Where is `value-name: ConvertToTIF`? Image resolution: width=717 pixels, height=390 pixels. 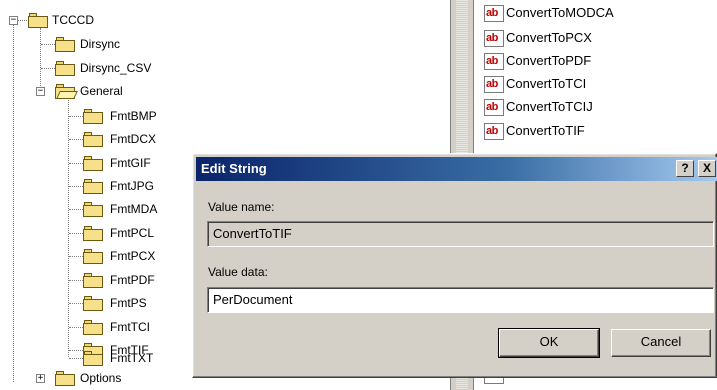
value-name: ConvertToTIF is located at coordinates (545, 130).